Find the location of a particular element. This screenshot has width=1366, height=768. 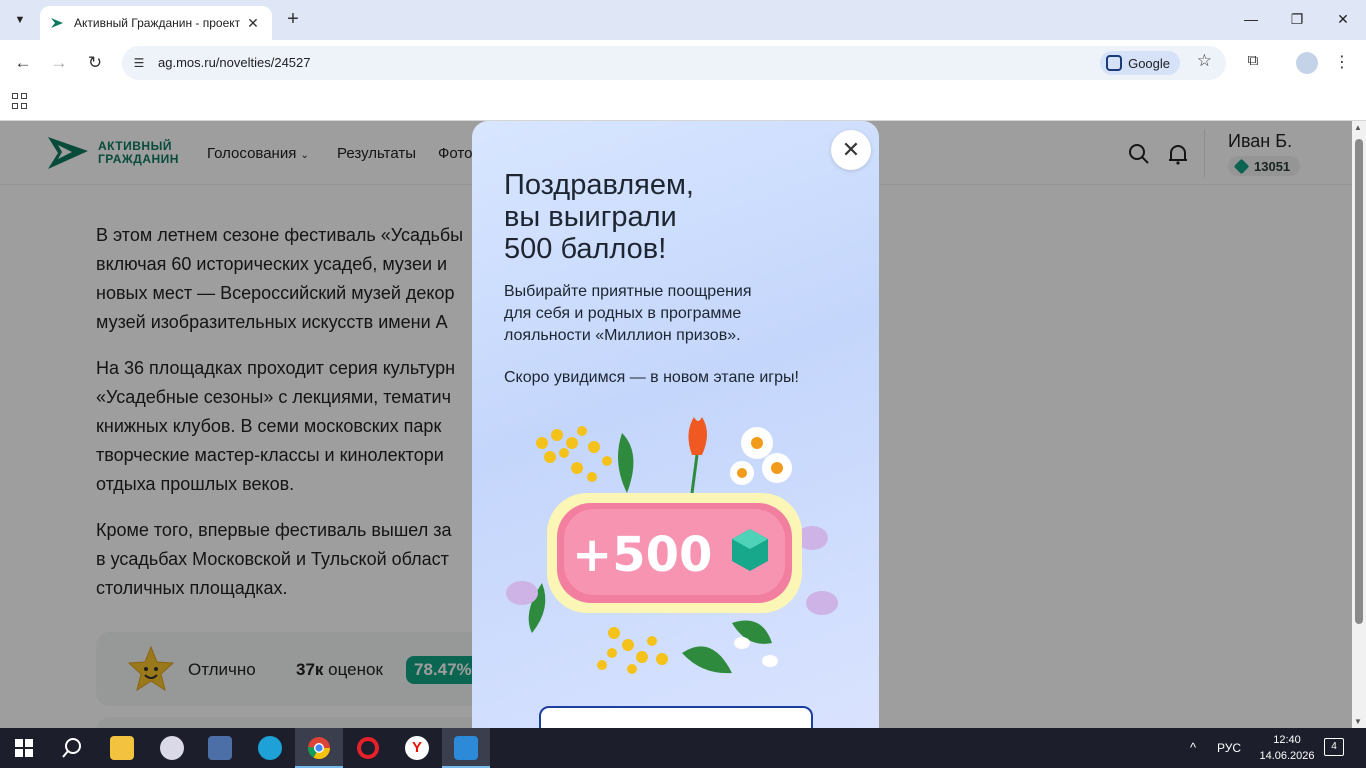

window-close-icon: ✕ is located at coordinates (1343, 19).